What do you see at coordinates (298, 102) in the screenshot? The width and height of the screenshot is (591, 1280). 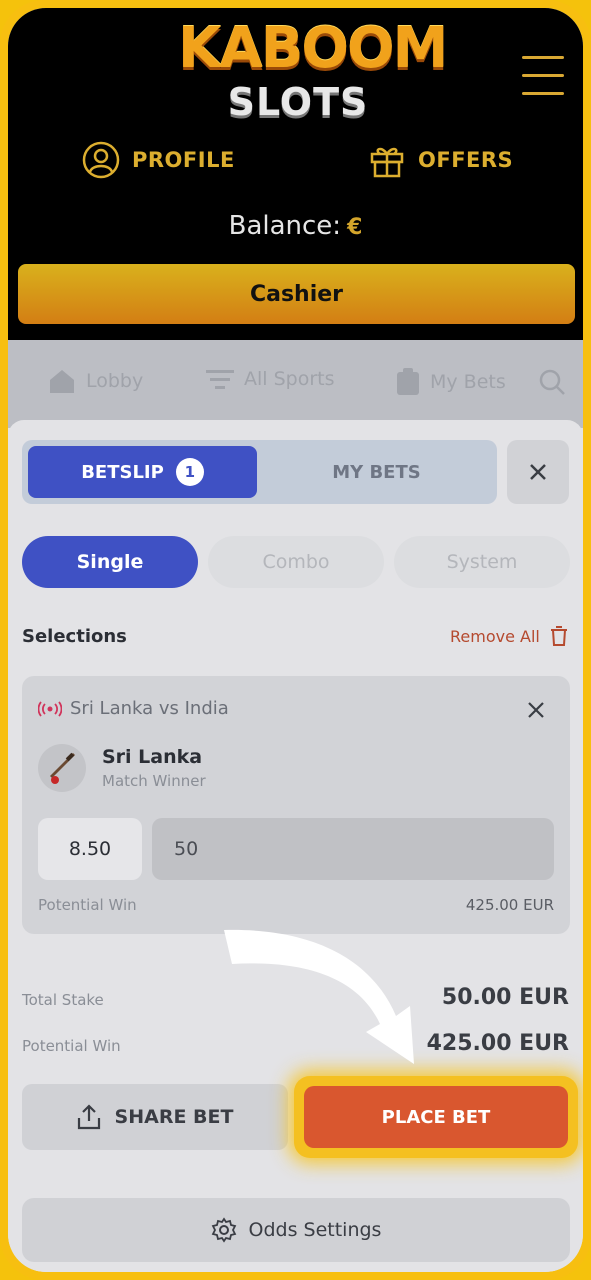 I see `logo-bottom-text: SLOTS` at bounding box center [298, 102].